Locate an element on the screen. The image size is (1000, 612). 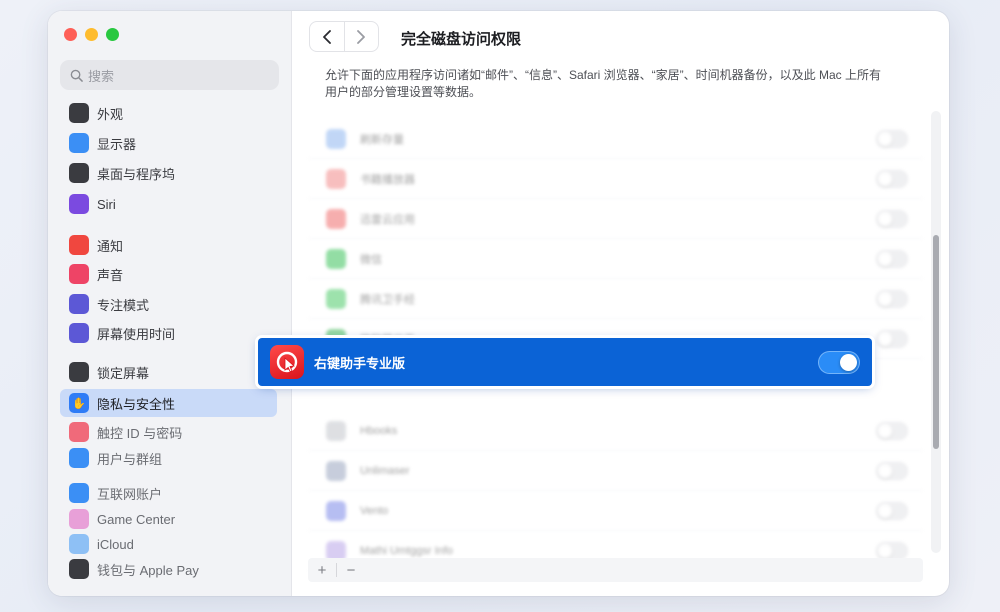
chevron-left-icon is located at coordinates (326, 36).